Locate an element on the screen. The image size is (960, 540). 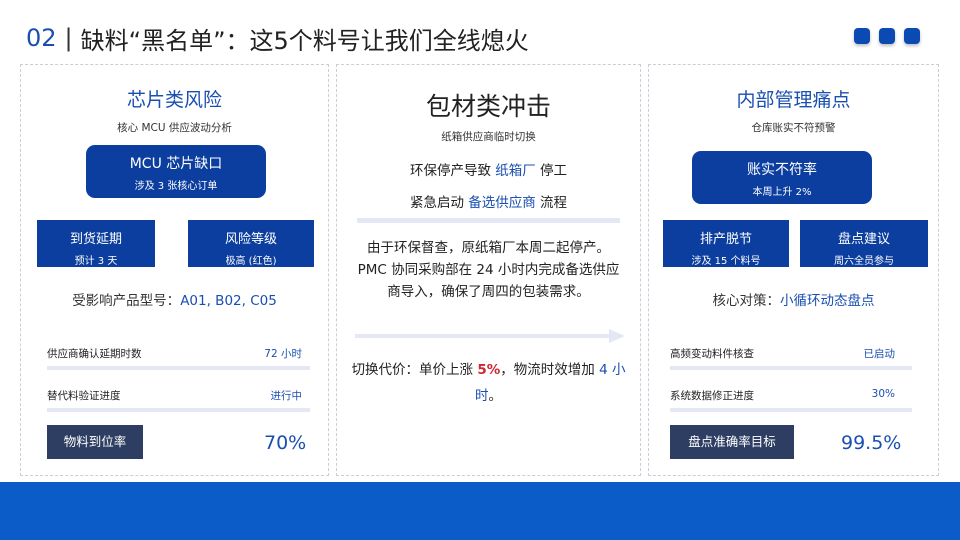
stocktake-tile: 盘点建议 周六全员参与 is located at coordinates (864, 243).